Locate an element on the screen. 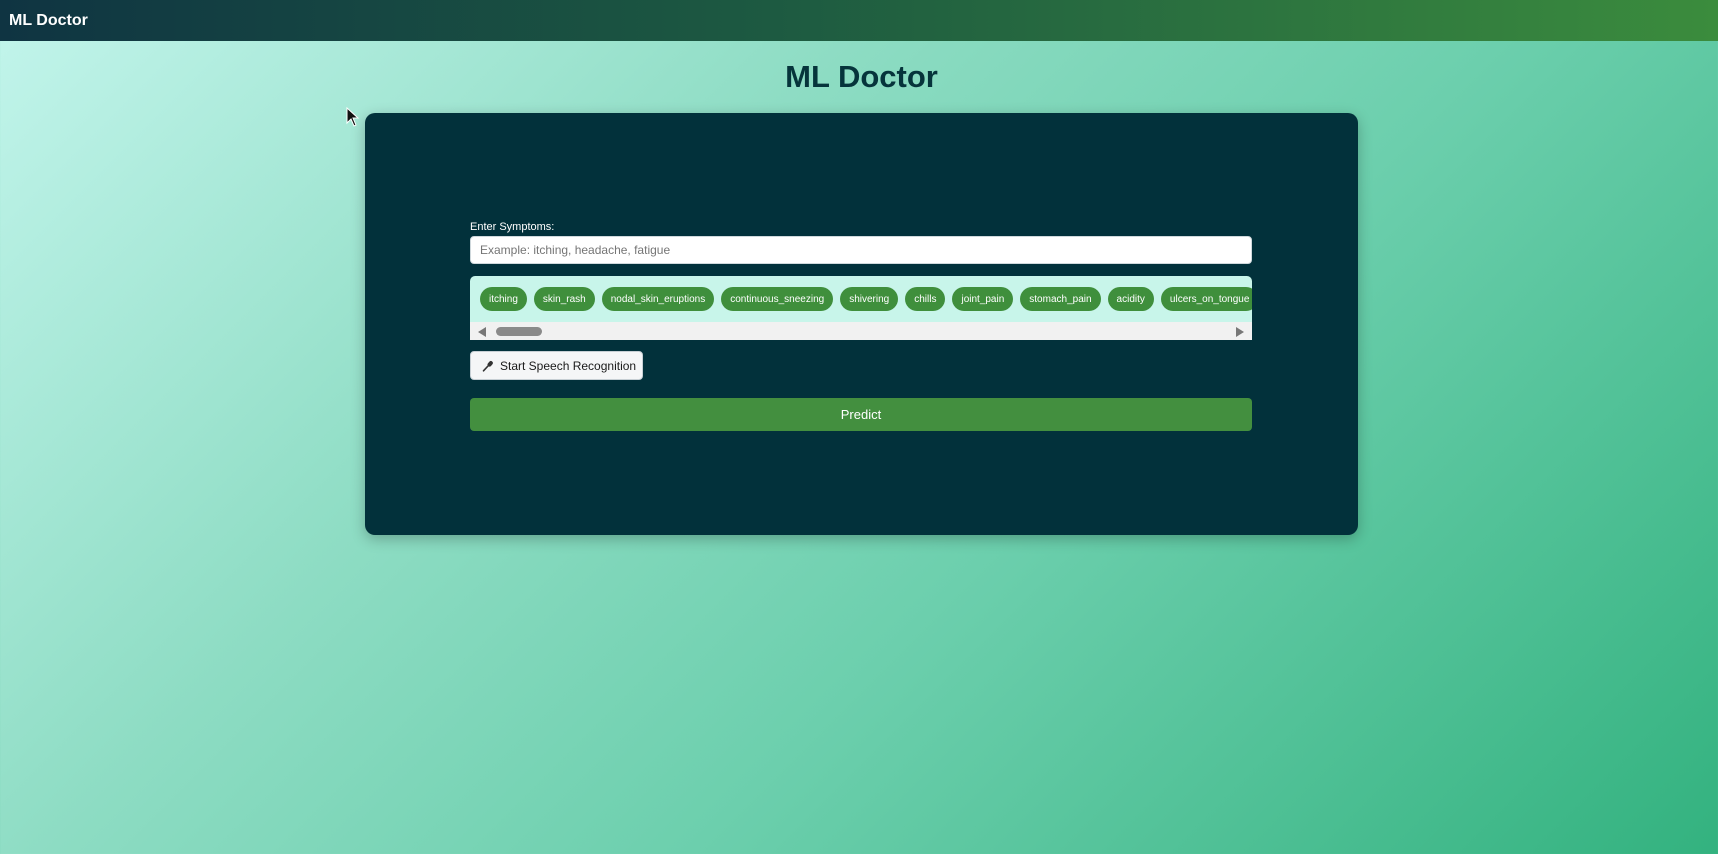  symptom-chip: nodal_skin_eruptions is located at coordinates (658, 299).